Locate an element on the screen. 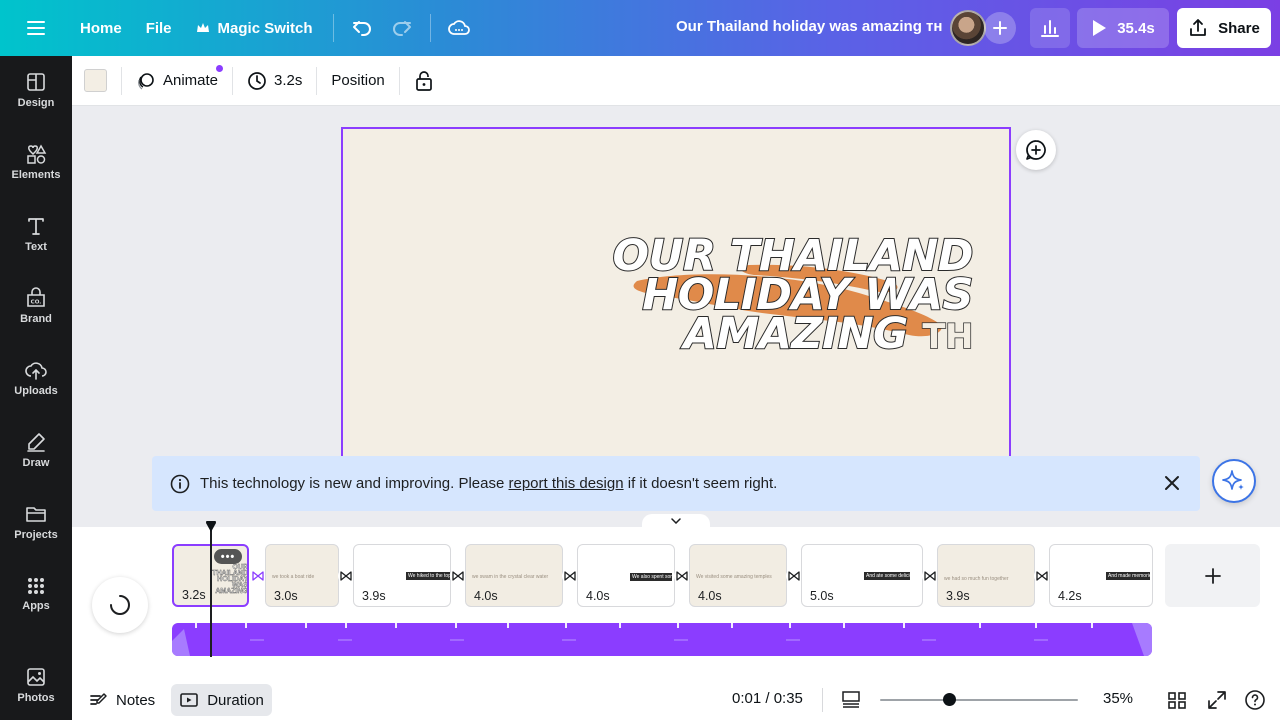 This screenshot has width=1280, height=720. menu-icon is located at coordinates (36, 28).